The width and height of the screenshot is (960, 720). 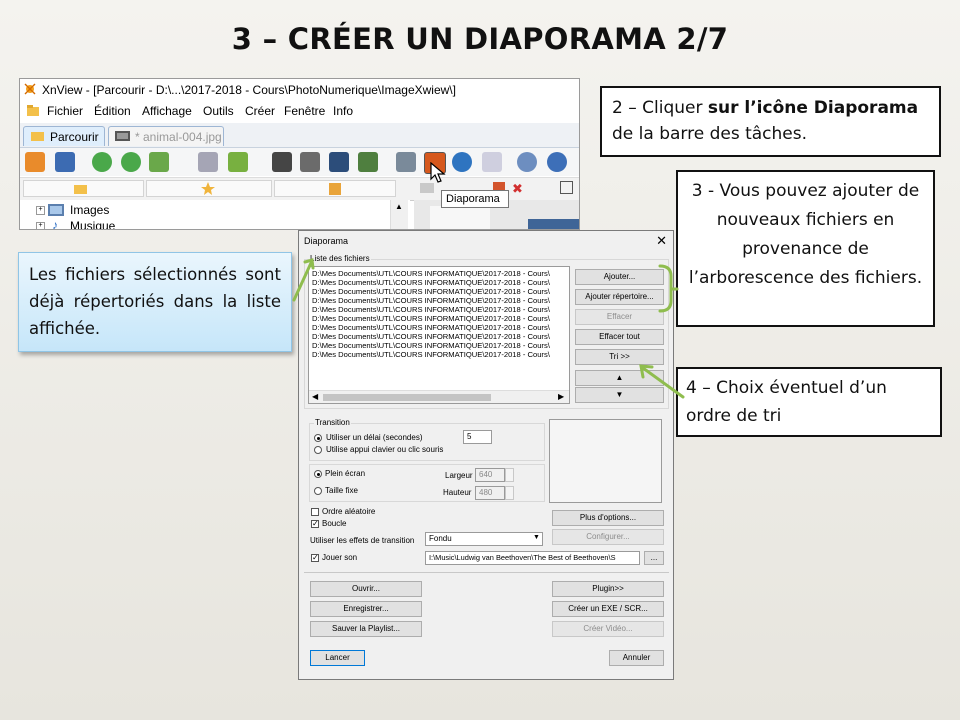 What do you see at coordinates (339, 162) in the screenshot?
I see `scanner-icon` at bounding box center [339, 162].